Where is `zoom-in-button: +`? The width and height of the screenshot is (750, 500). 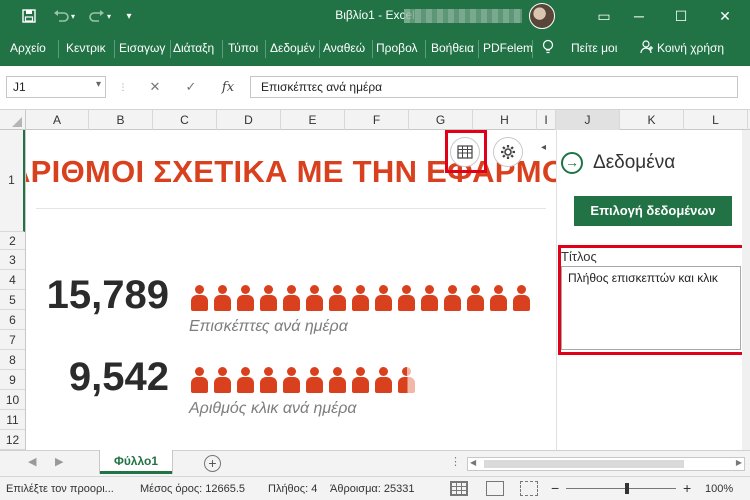
zoom-in-button: + is located at coordinates (687, 488).